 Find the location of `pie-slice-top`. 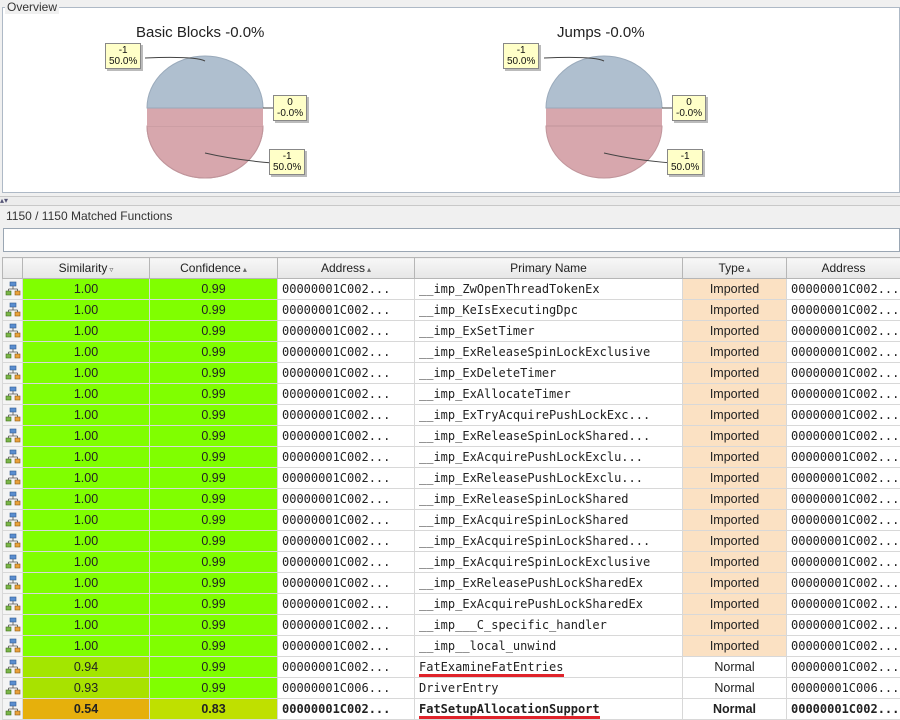

pie-slice-top is located at coordinates (604, 82).